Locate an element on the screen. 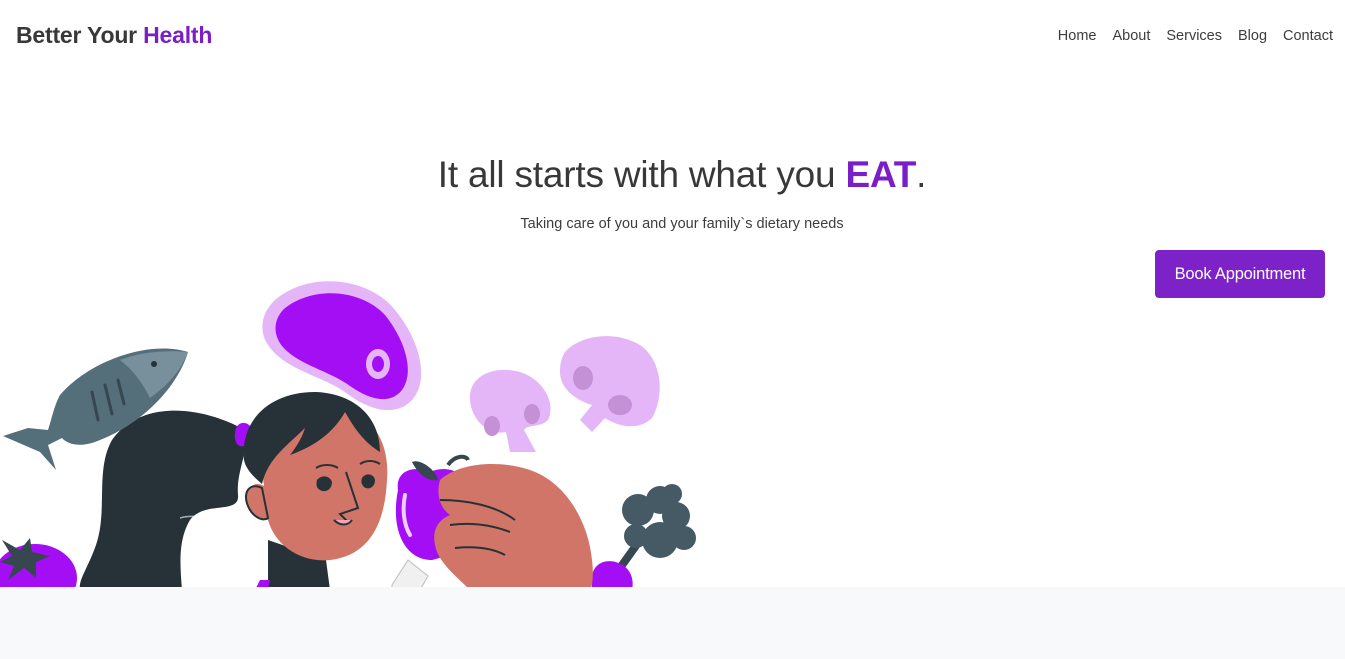 This screenshot has height=659, width=1345. brand-logo: Better Your Health is located at coordinates (114, 35).